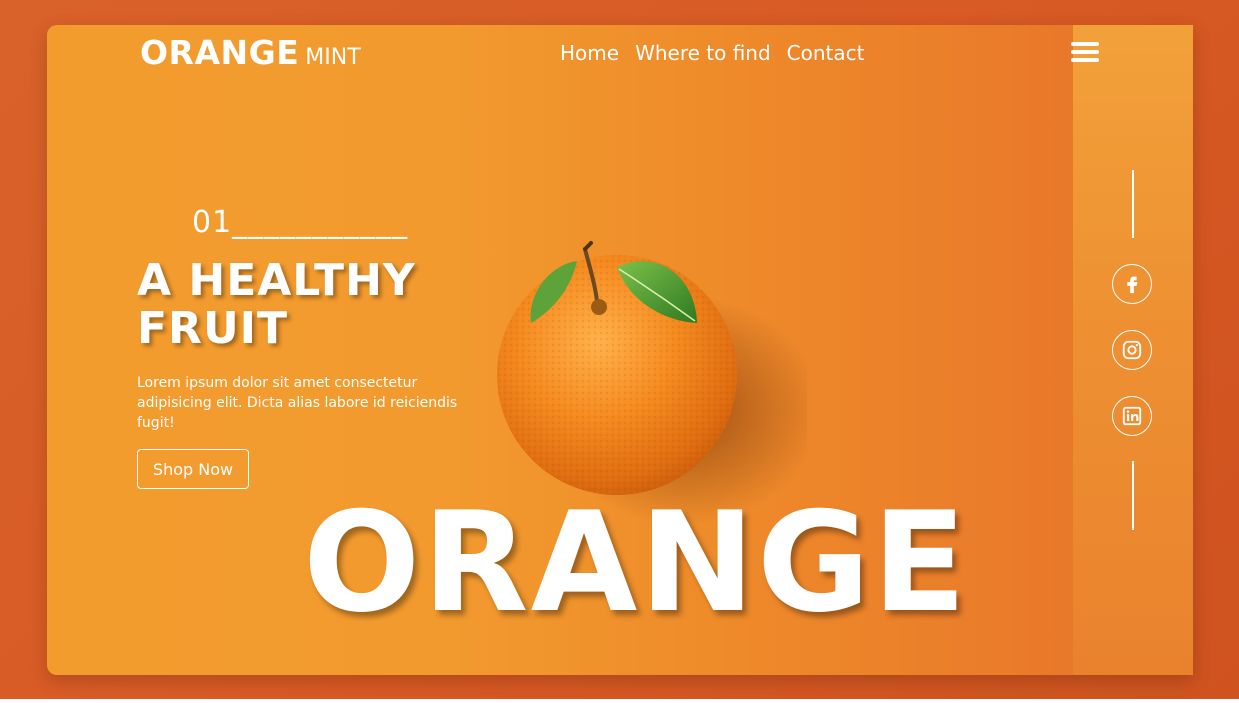 The image size is (1239, 703). What do you see at coordinates (1132, 350) in the screenshot?
I see `instagram-icon` at bounding box center [1132, 350].